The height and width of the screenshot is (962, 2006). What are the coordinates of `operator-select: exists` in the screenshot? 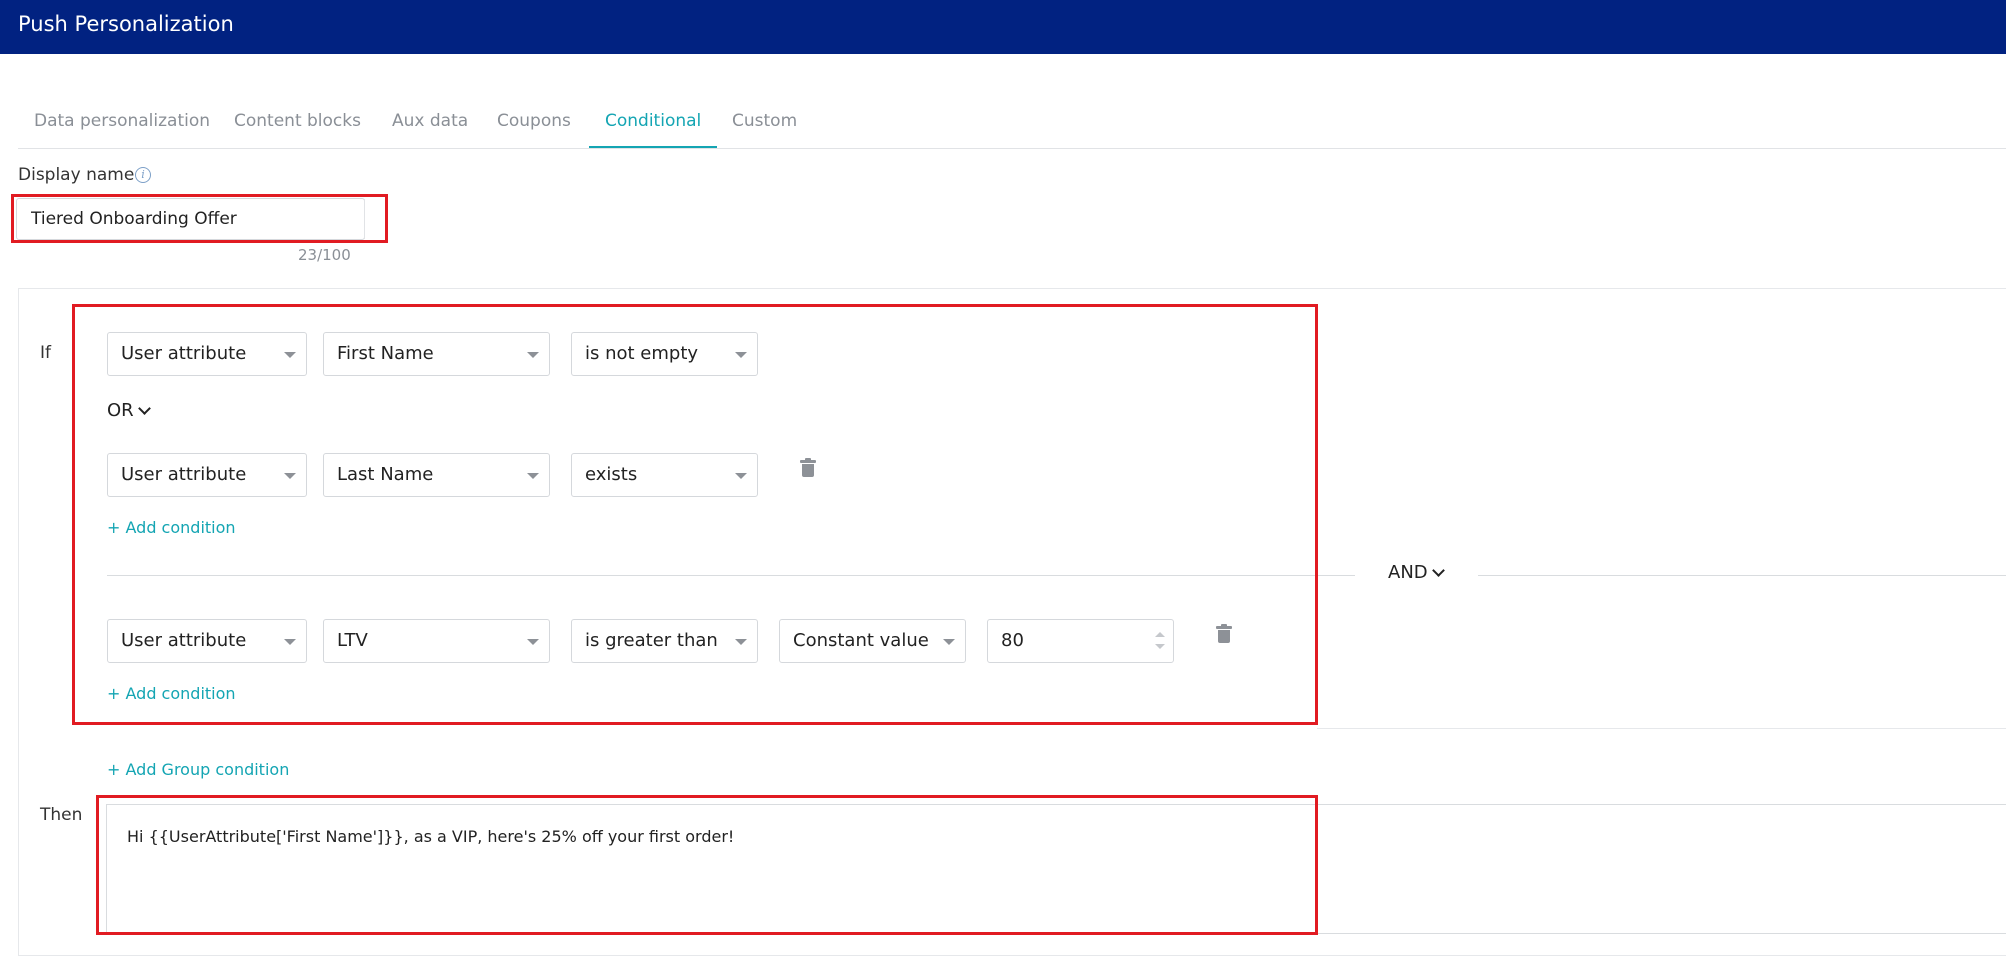 It's located at (664, 475).